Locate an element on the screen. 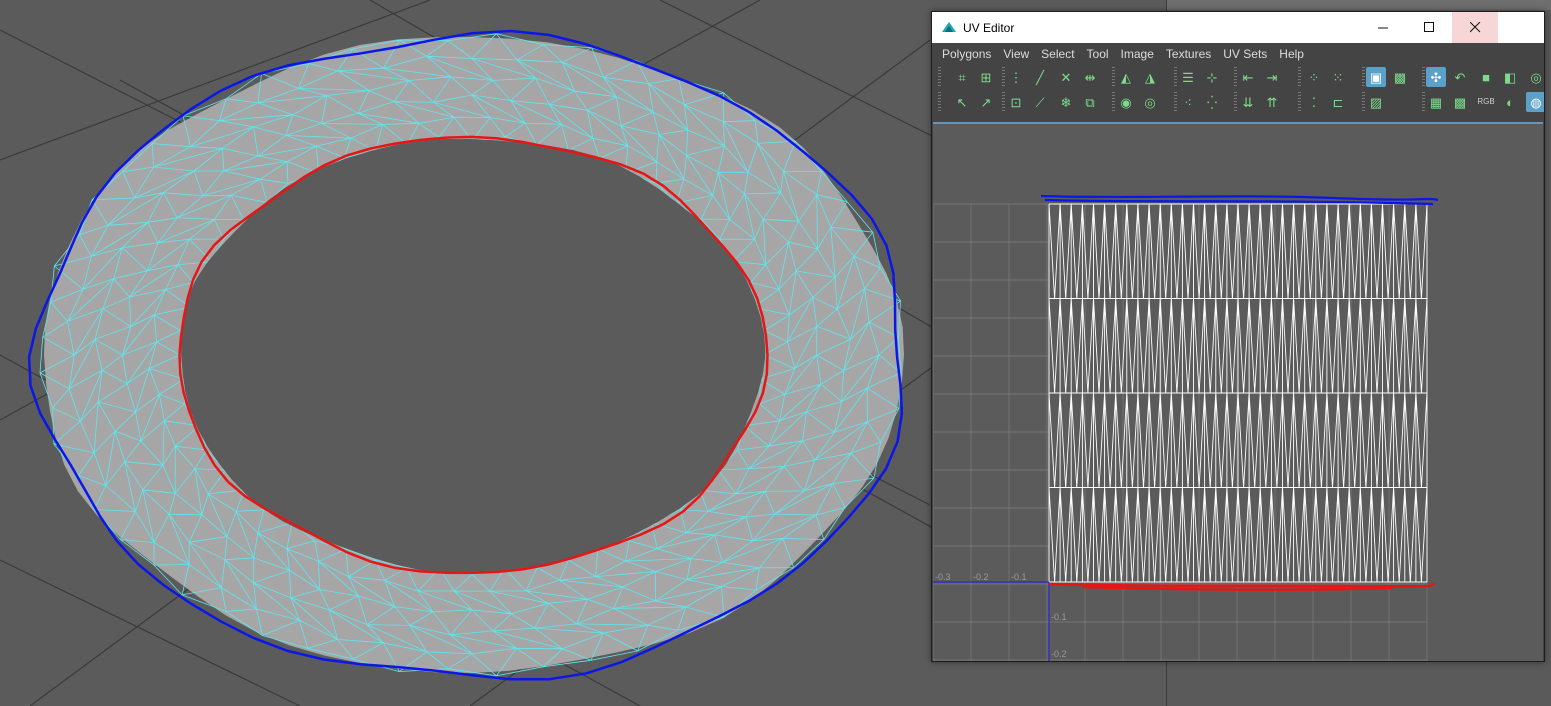 The height and width of the screenshot is (706, 1551). rotate-ccw-icon: ◎ is located at coordinates (1150, 102).